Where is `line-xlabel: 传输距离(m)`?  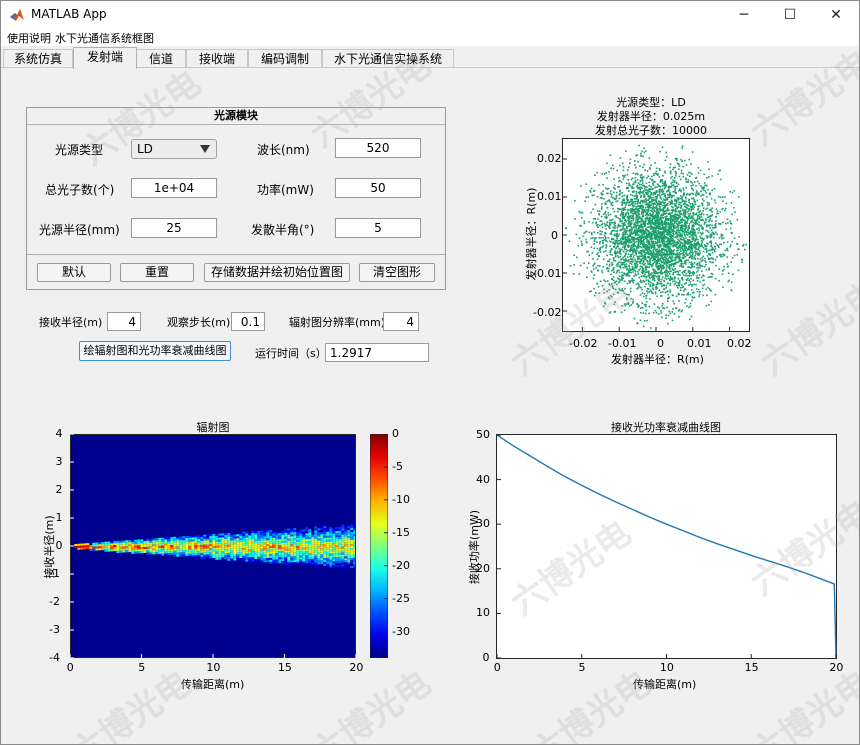 line-xlabel: 传输距离(m) is located at coordinates (665, 684).